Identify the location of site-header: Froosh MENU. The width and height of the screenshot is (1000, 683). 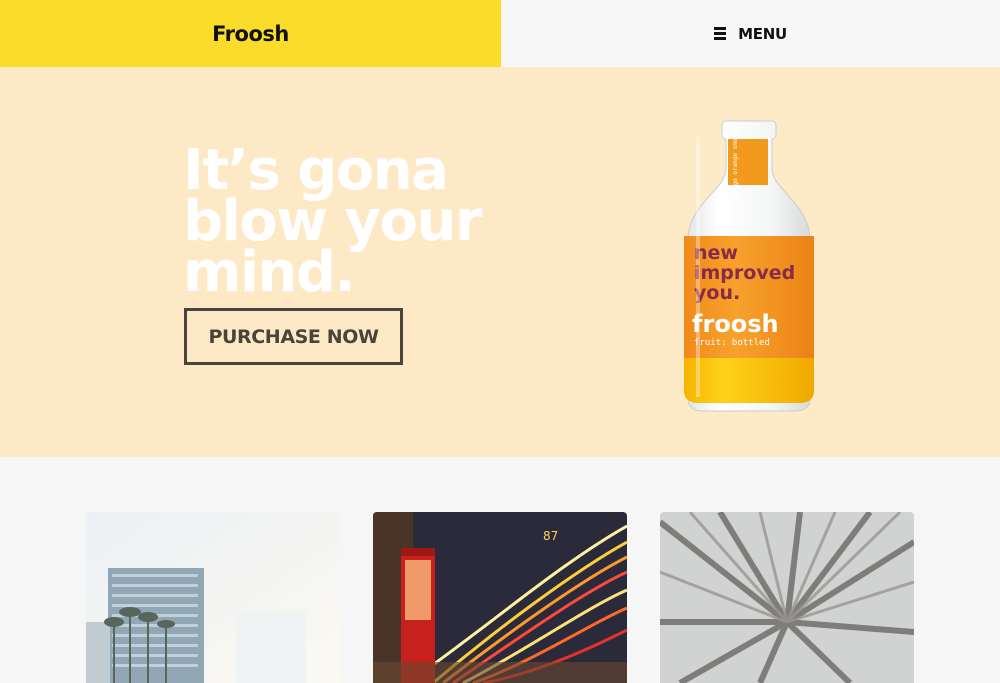
(500, 33).